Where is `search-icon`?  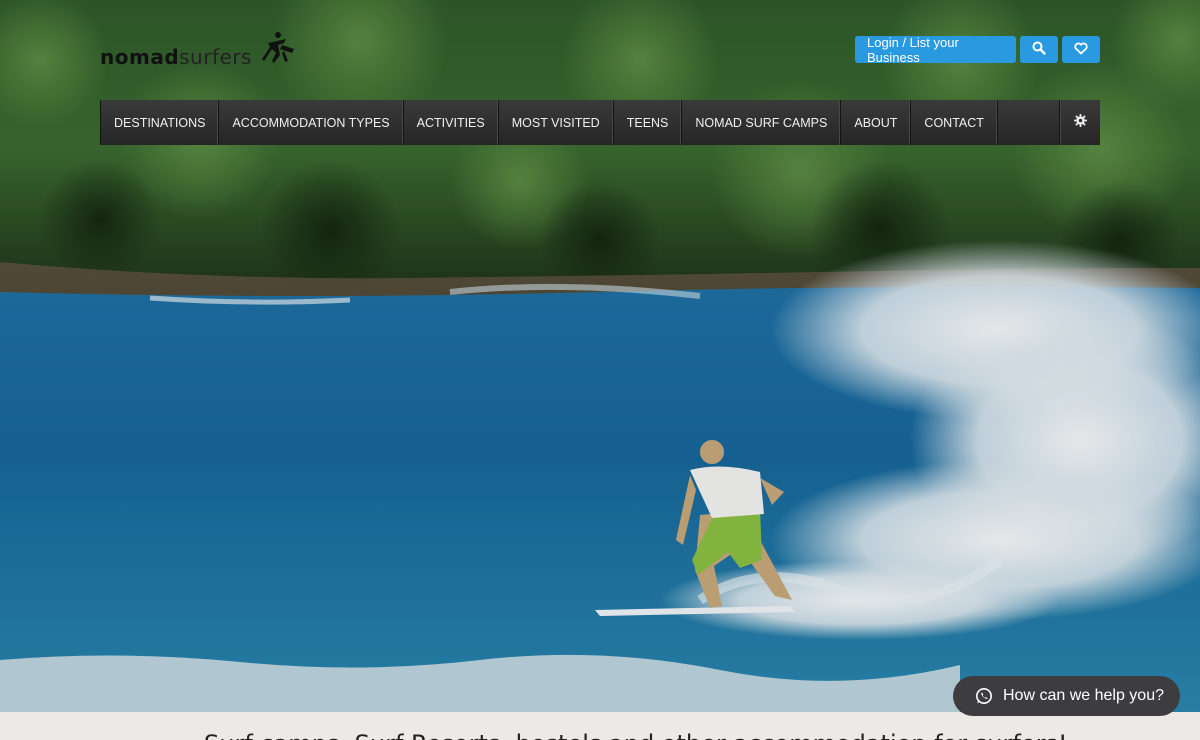 search-icon is located at coordinates (1039, 49).